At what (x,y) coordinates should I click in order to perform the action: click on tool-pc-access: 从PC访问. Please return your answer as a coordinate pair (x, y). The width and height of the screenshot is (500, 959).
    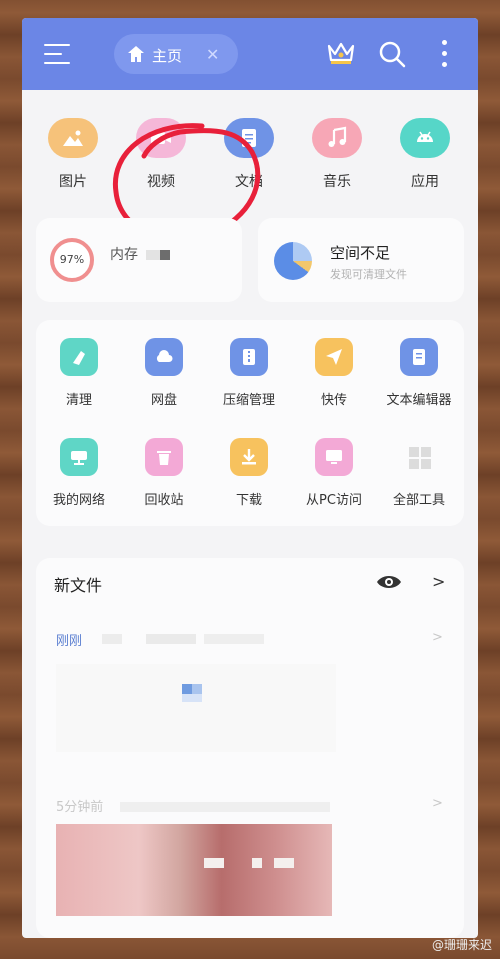
    Looking at the image, I should click on (334, 473).